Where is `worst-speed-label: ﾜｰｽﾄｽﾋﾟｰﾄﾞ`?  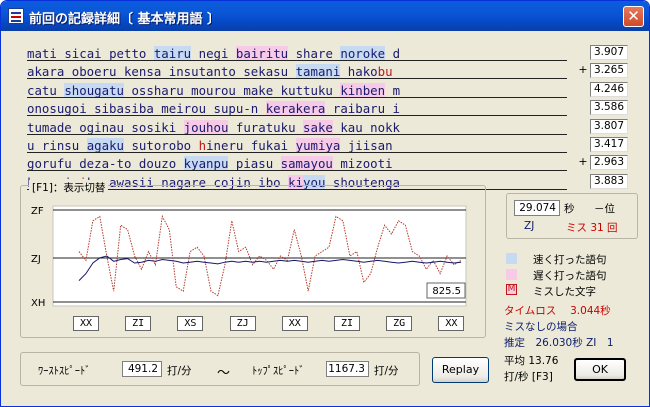
worst-speed-label: ﾜｰｽﾄｽﾋﾟｰﾄﾞ is located at coordinates (64, 371).